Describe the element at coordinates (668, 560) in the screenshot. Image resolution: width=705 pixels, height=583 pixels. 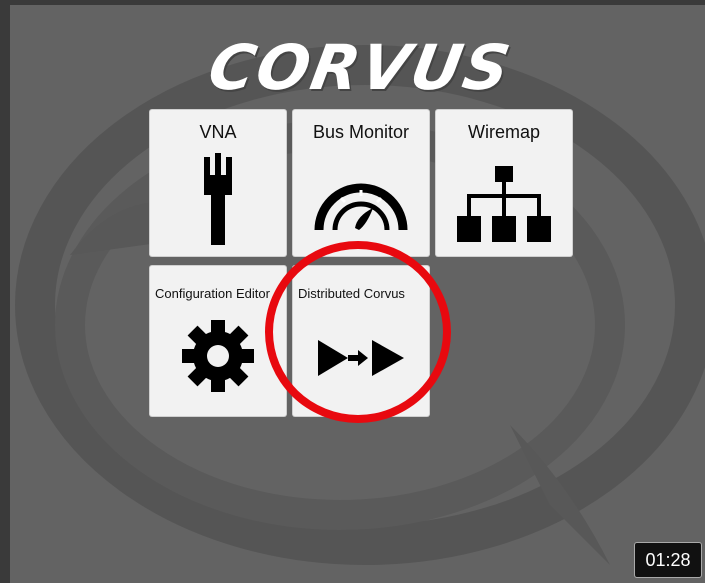
I see `video-timestamp: 01:28` at that location.